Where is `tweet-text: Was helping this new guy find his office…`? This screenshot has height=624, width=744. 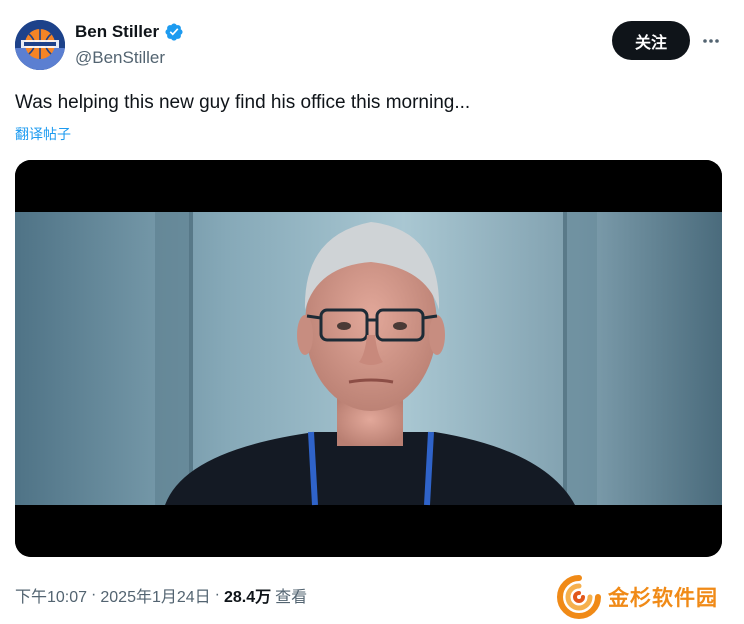 tweet-text: Was helping this new guy find his office… is located at coordinates (243, 102).